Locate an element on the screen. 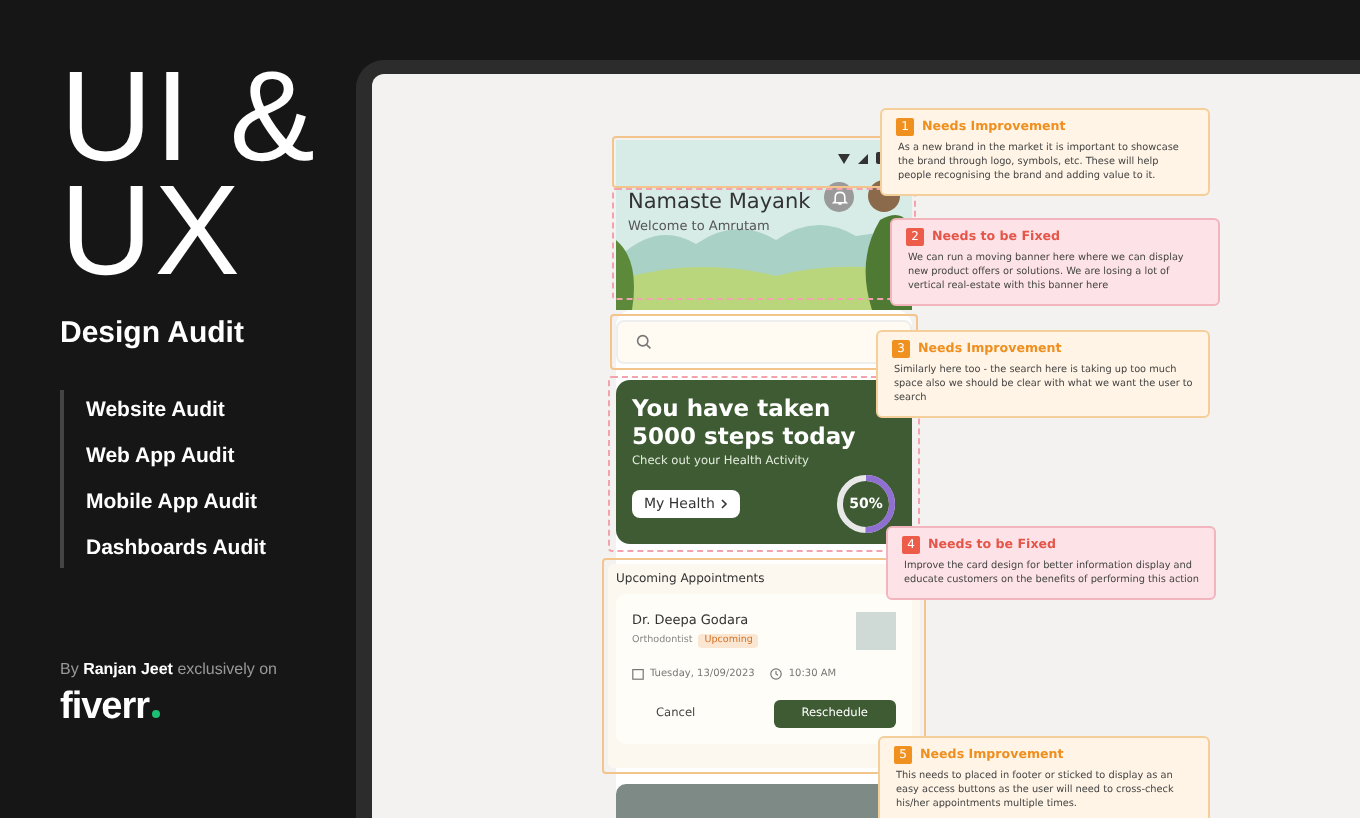  wifi-icon is located at coordinates (844, 158).